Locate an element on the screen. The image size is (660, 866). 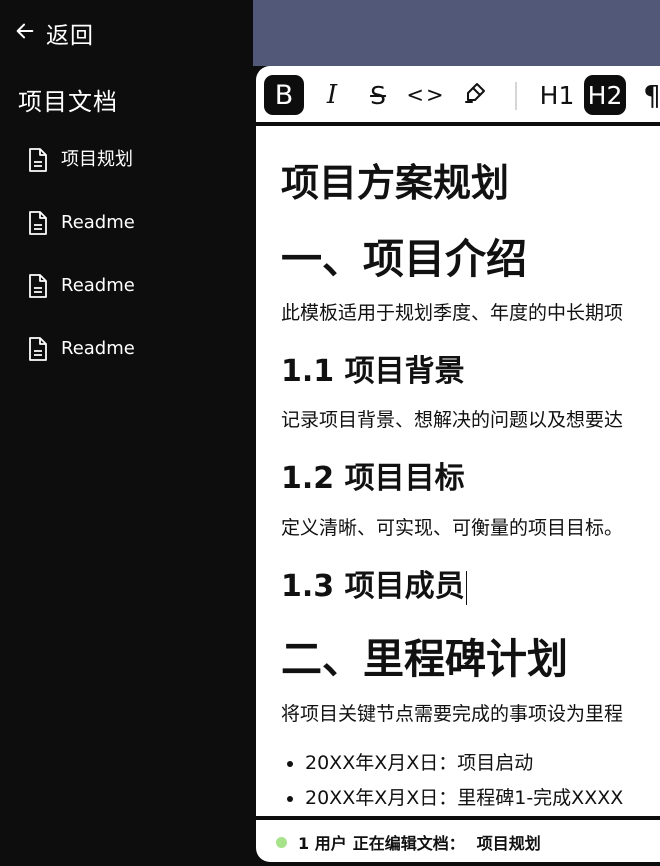
heading-1-button: H1 is located at coordinates (557, 95).